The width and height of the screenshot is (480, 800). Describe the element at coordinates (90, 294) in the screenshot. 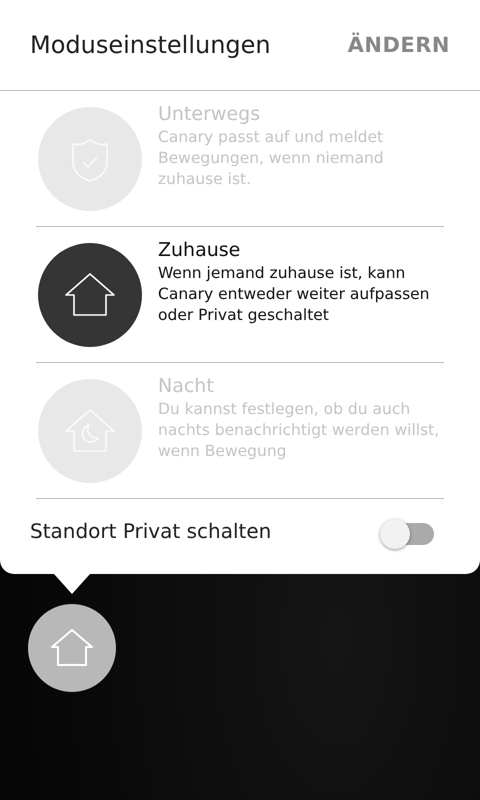

I see `house-icon` at that location.